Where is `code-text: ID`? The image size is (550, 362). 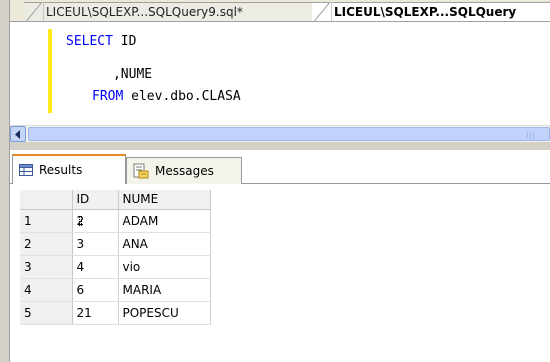
code-text: ID is located at coordinates (124, 41).